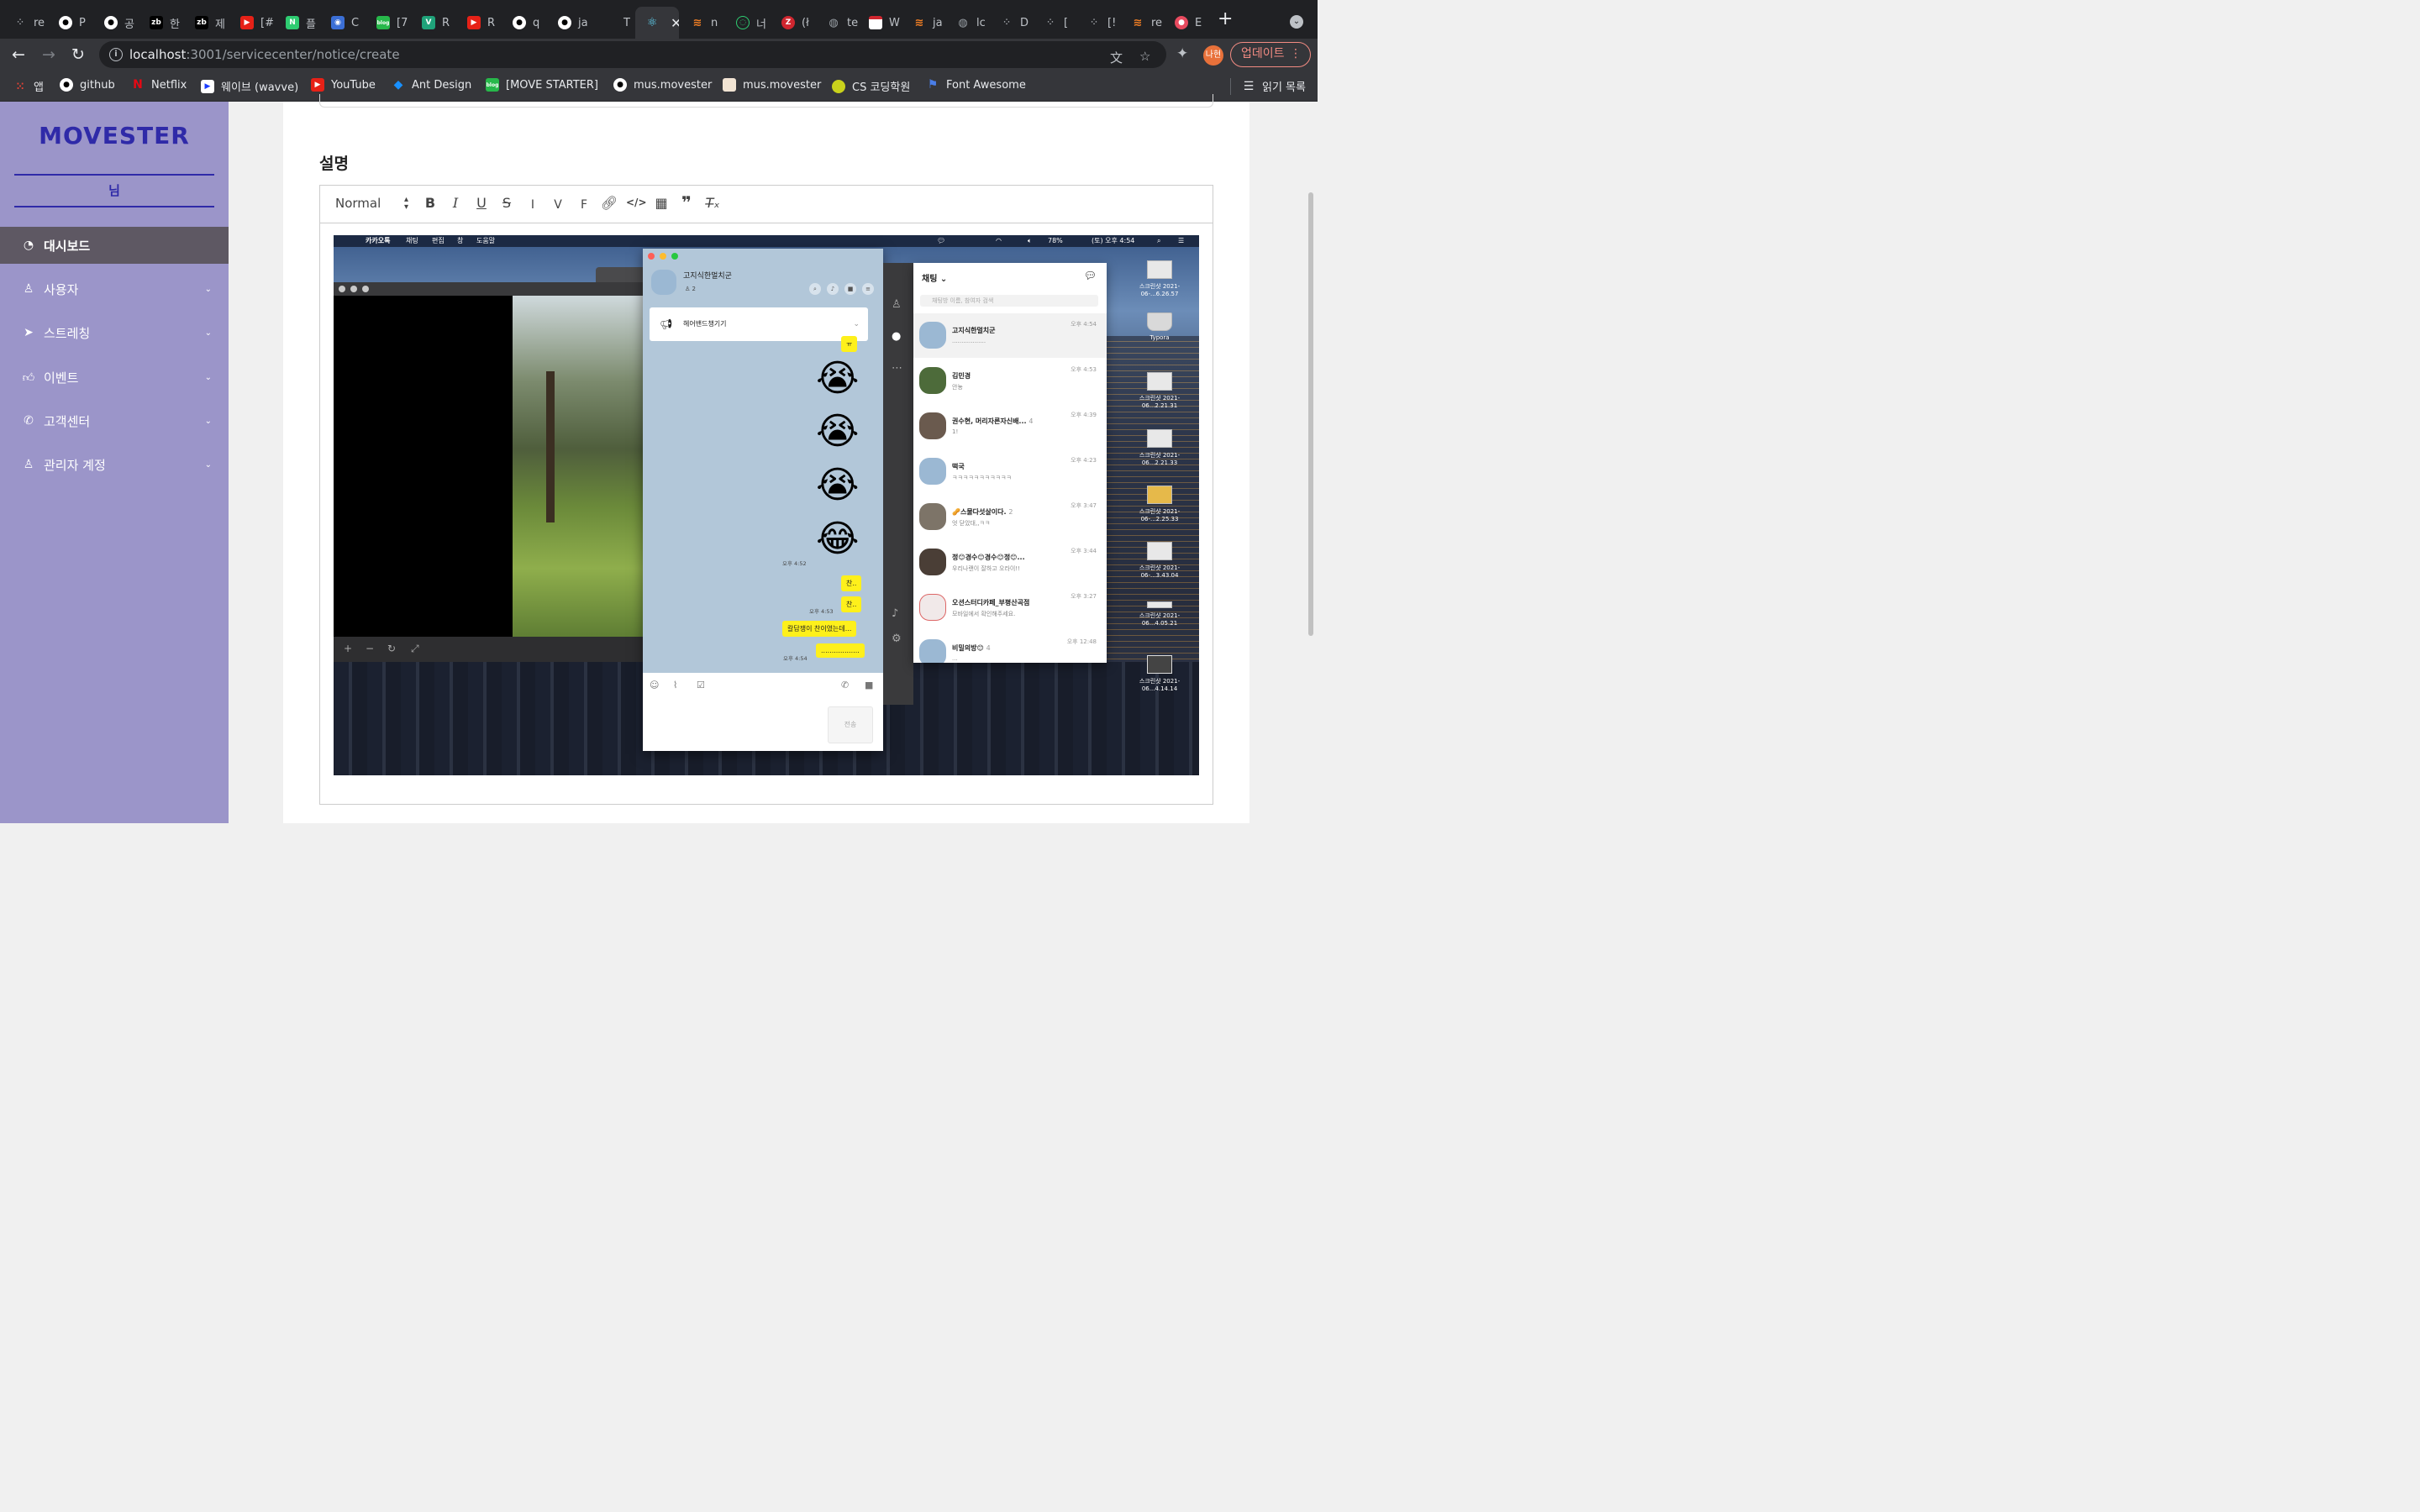 The width and height of the screenshot is (2420, 1512). What do you see at coordinates (976, 85) in the screenshot?
I see `bookmark-font-awesome: ⚑ Font Awesome` at bounding box center [976, 85].